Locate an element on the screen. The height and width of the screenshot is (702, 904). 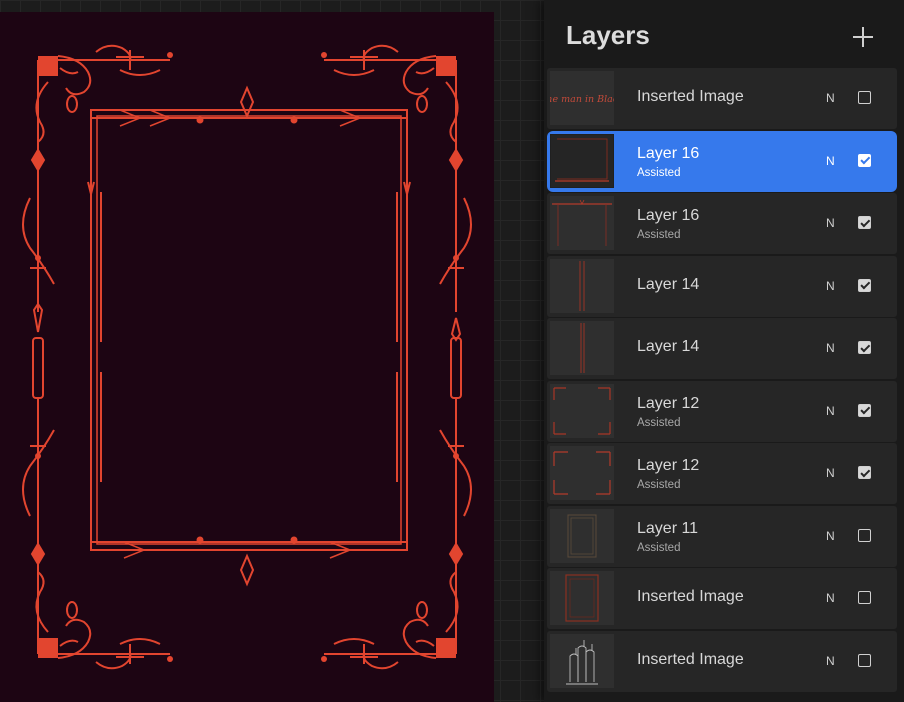
layer-row: Layer 16 Assisted N is located at coordinates (722, 223).